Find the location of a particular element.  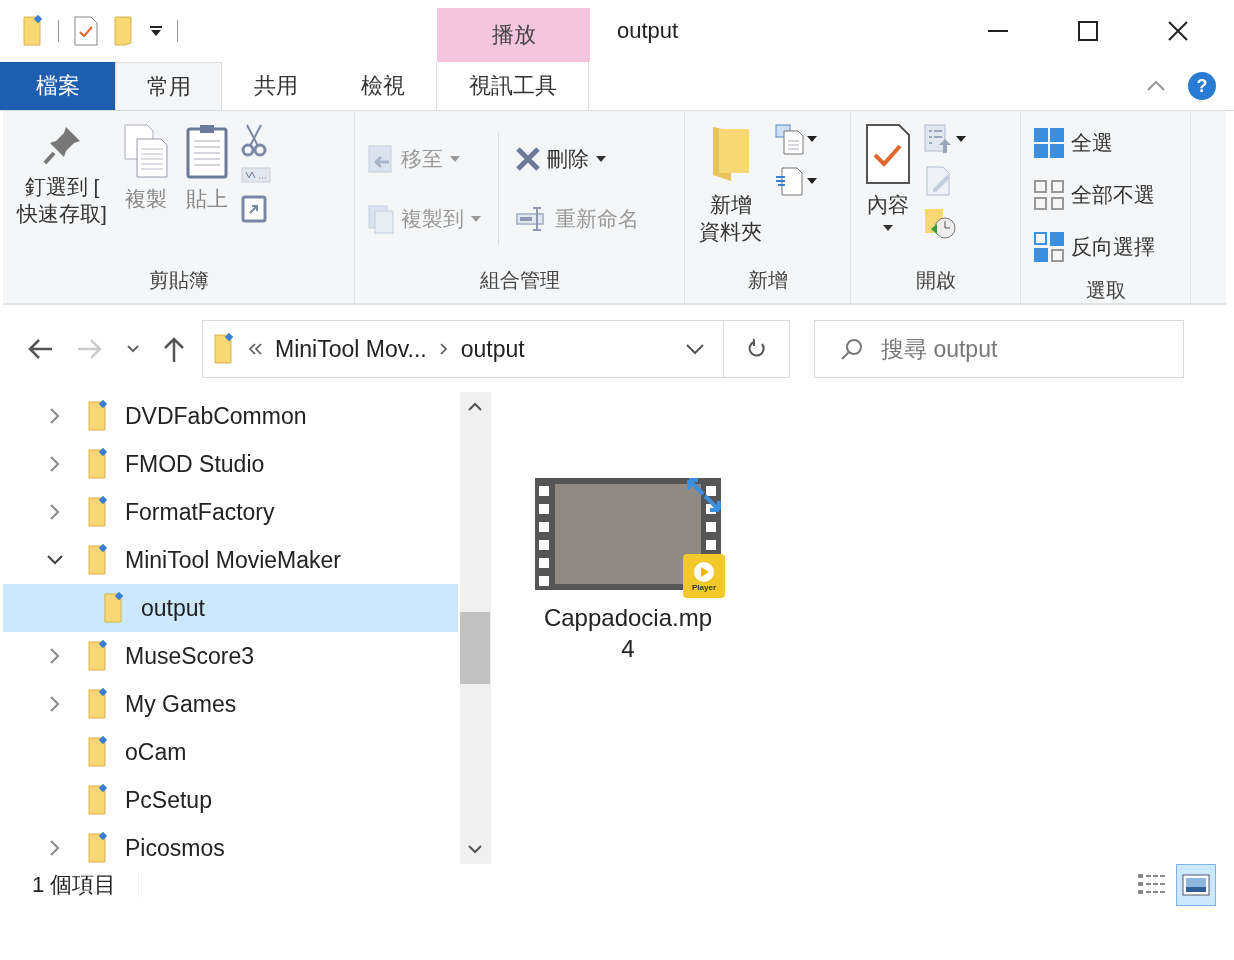

ribbon-tab: 常用 is located at coordinates (168, 86).